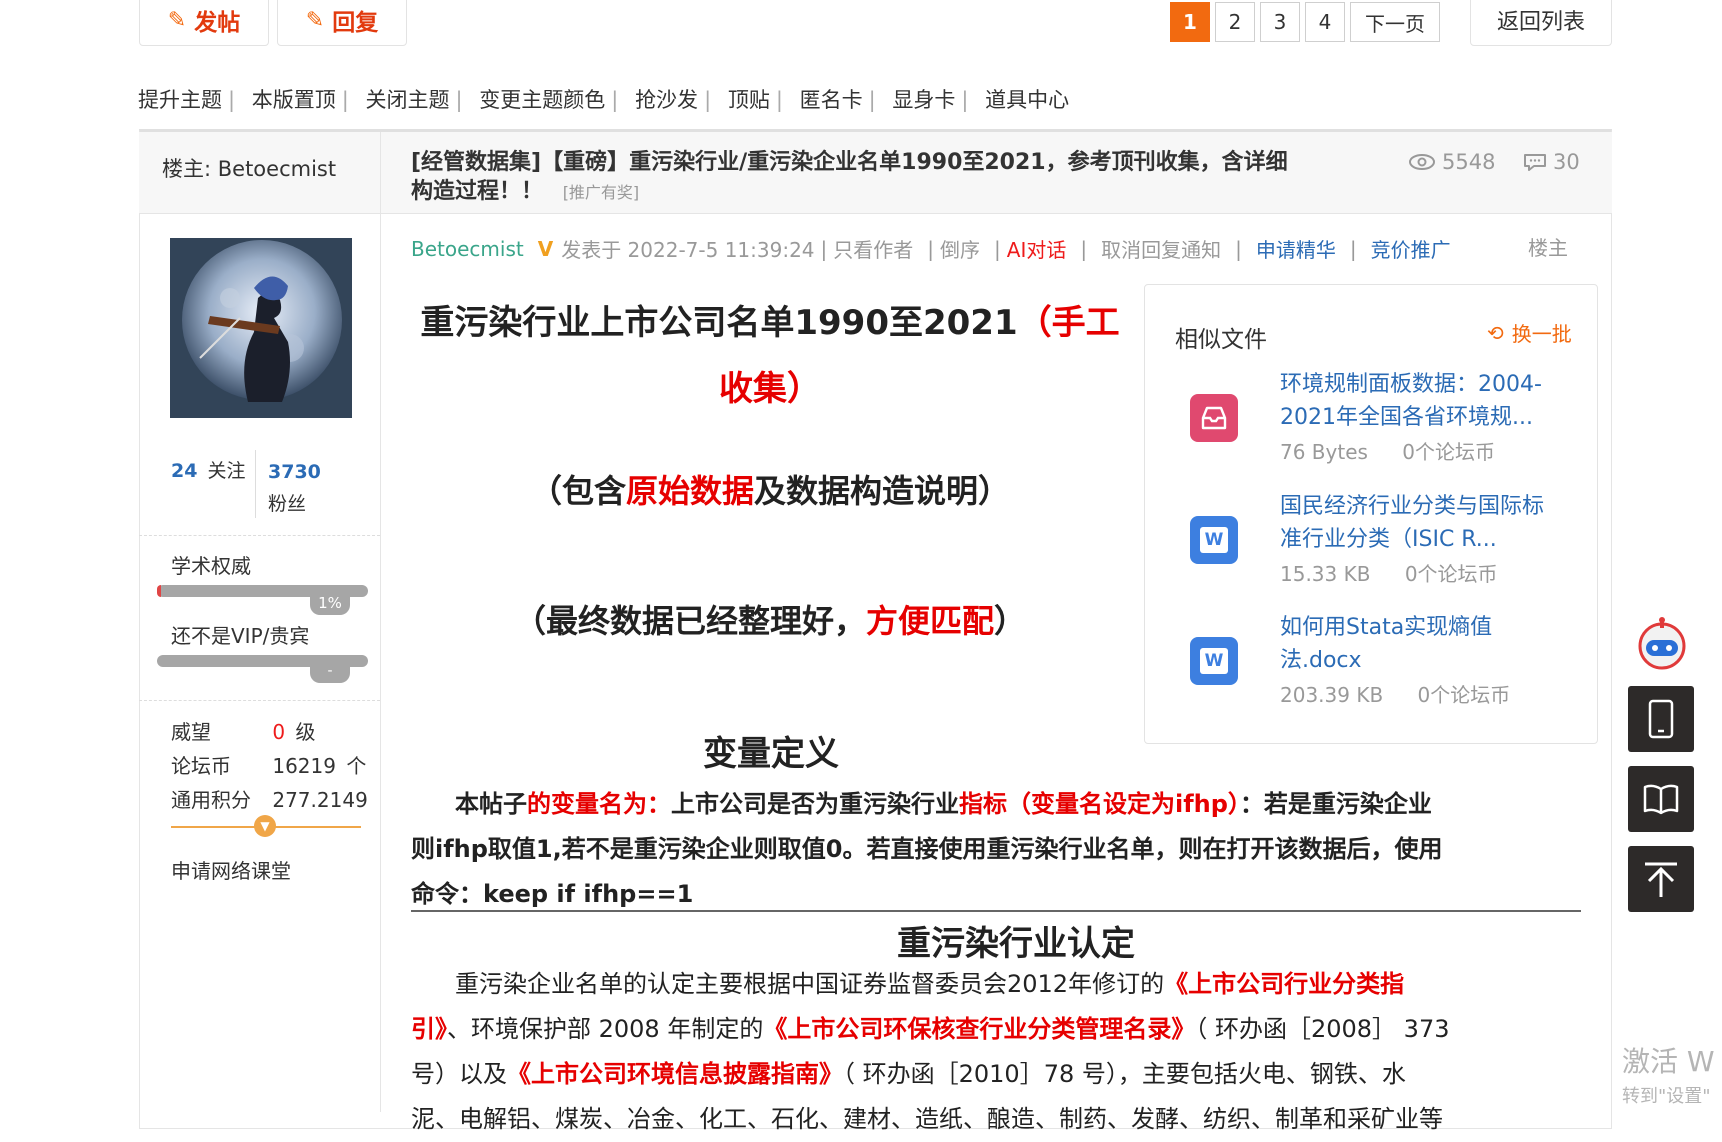  Describe the element at coordinates (1190, 22) in the screenshot. I see `page-1: 1` at that location.